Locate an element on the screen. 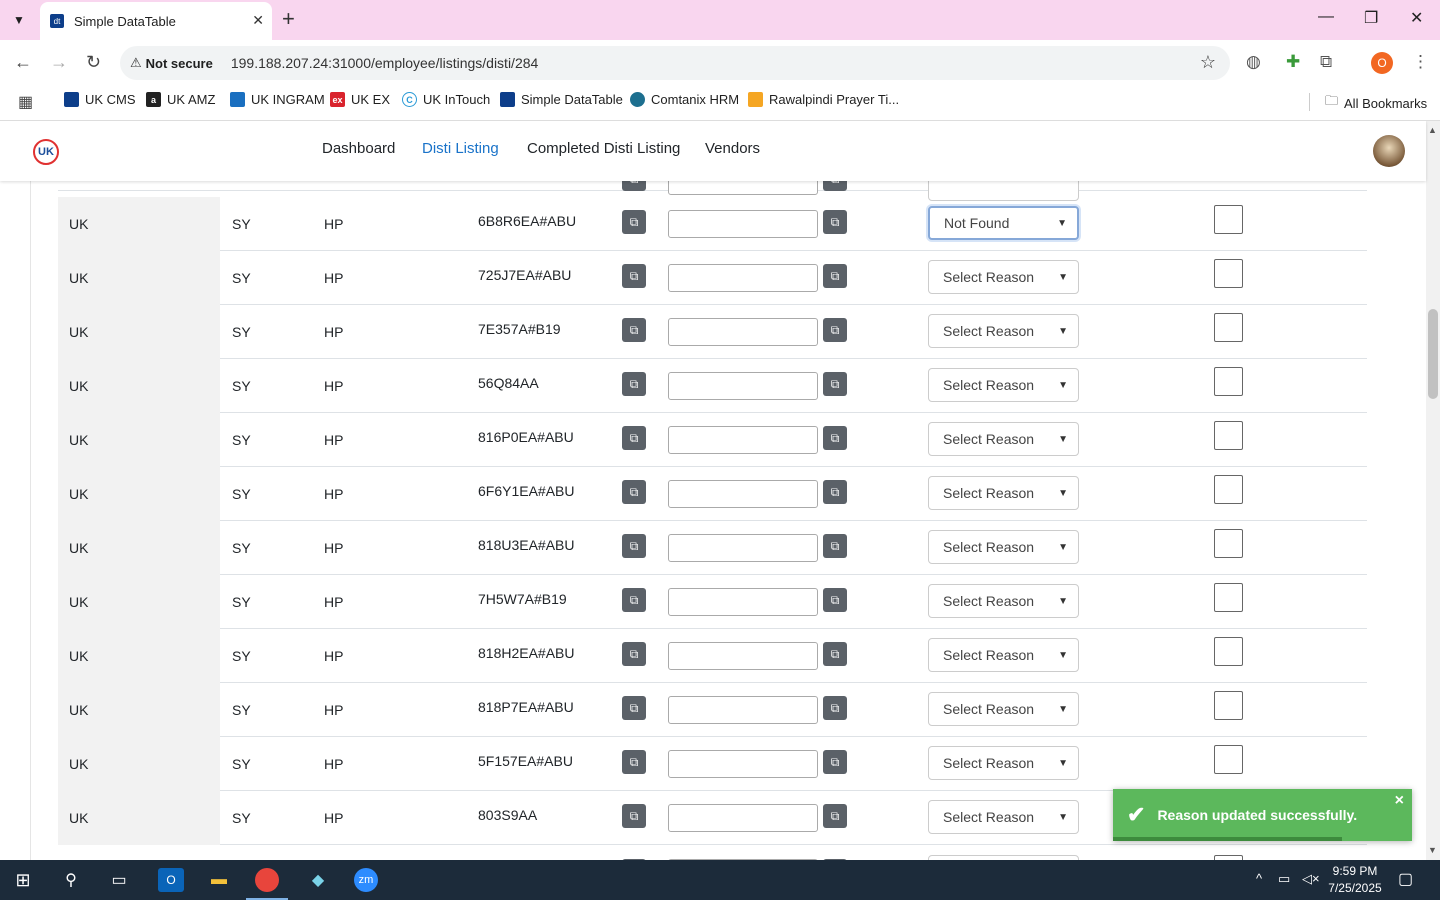  apps-grid-icon: ▦ is located at coordinates (25, 102).